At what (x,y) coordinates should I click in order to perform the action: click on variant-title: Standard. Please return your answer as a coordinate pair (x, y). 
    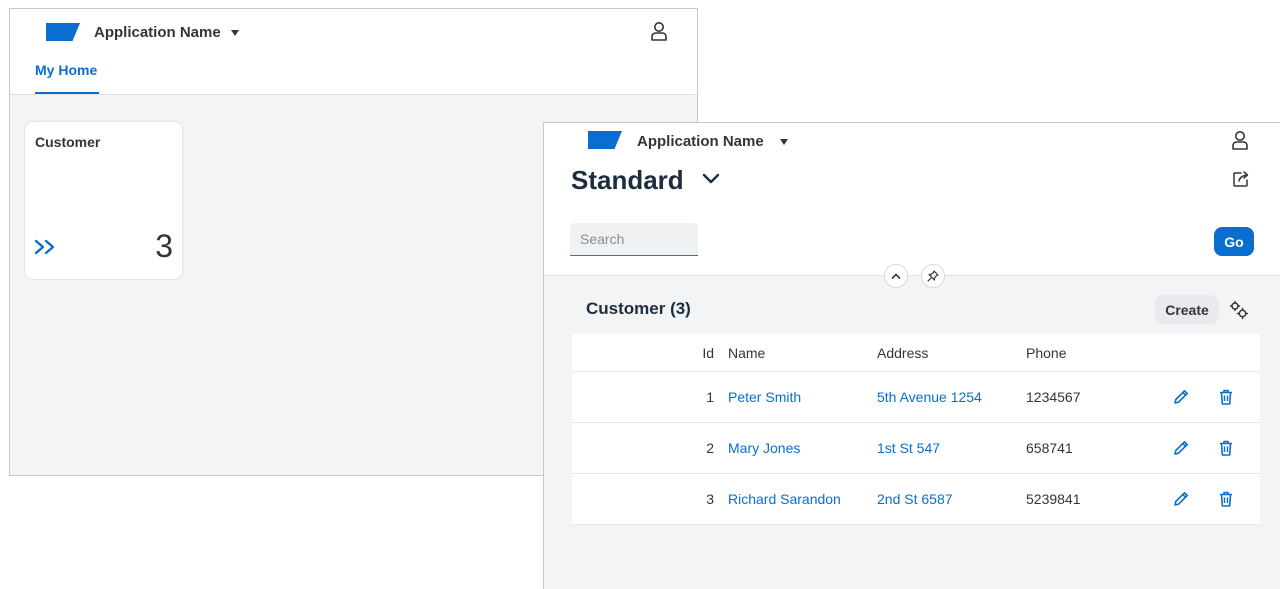
    Looking at the image, I should click on (627, 180).